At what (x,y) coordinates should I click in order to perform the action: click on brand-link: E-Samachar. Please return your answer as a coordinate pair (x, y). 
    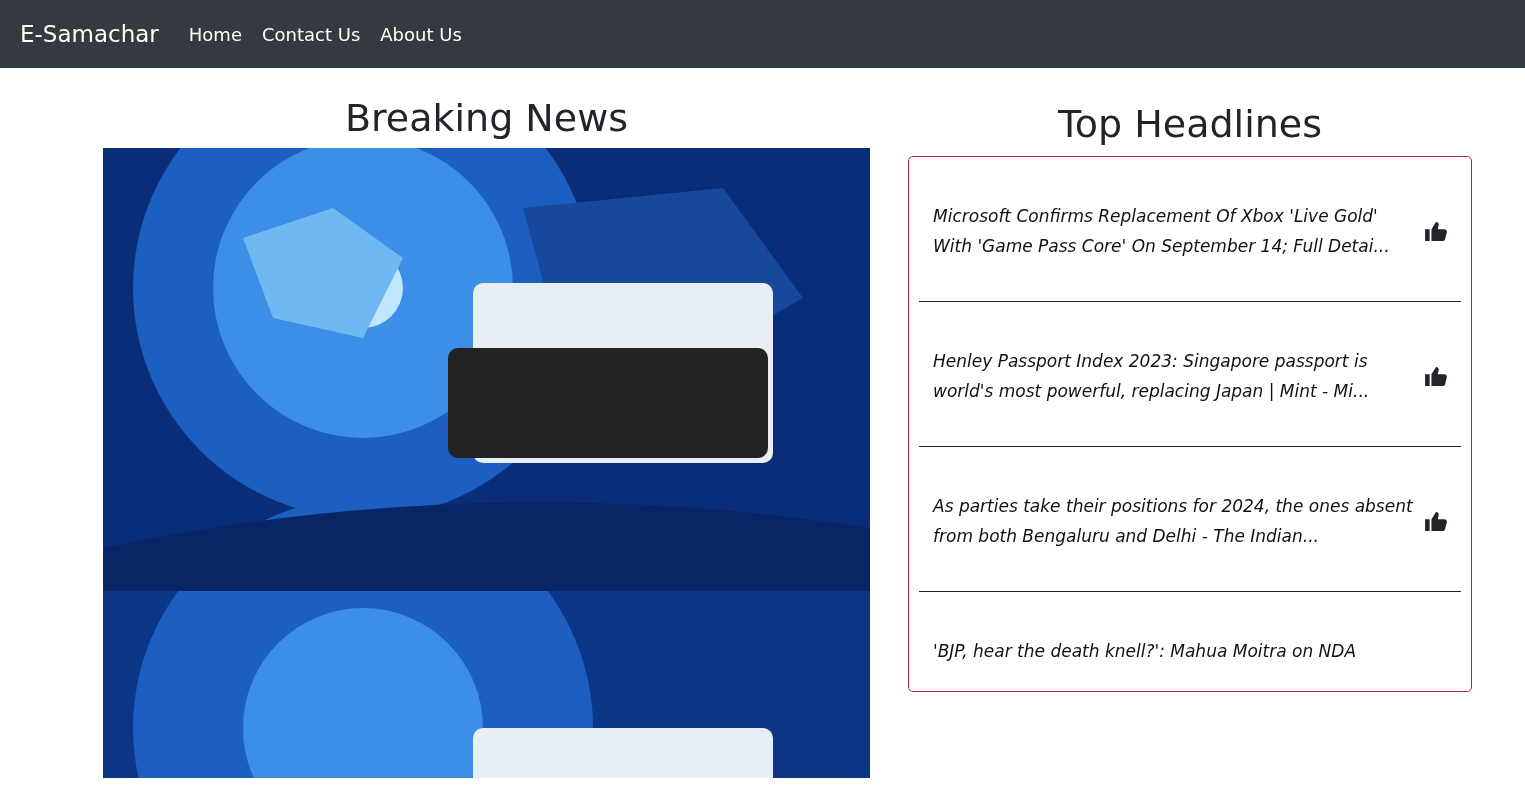
    Looking at the image, I should click on (89, 34).